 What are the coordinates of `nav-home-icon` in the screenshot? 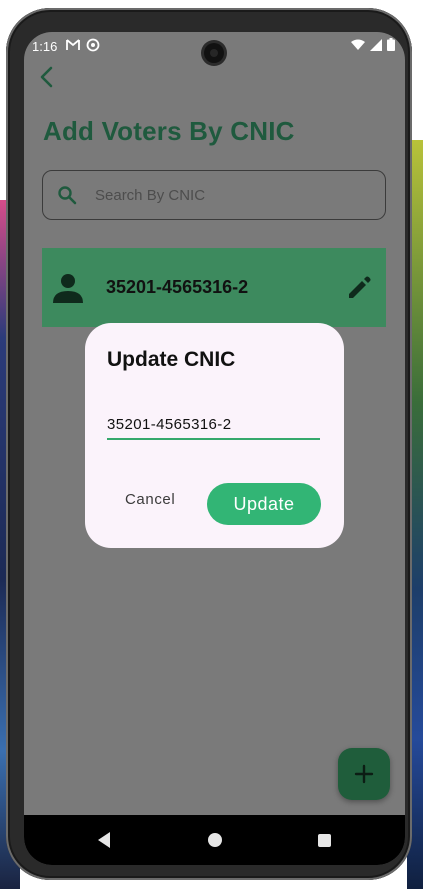 It's located at (215, 840).